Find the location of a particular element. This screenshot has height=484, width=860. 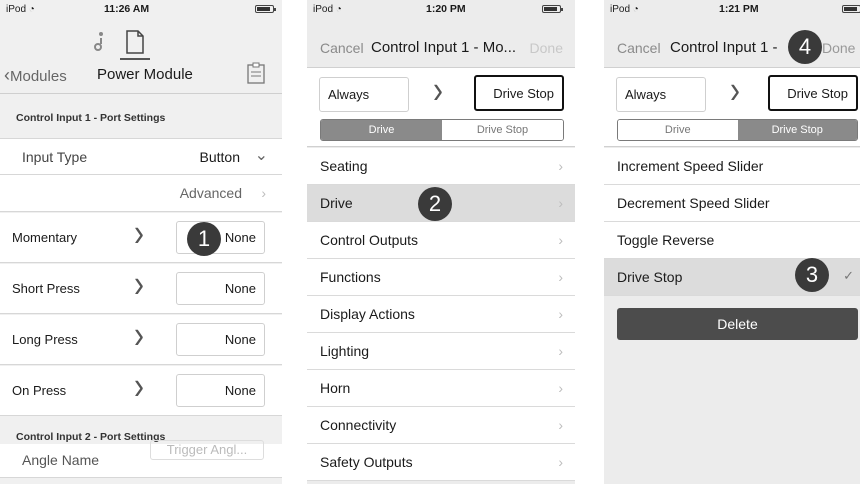

step-badge: 2 is located at coordinates (435, 204).